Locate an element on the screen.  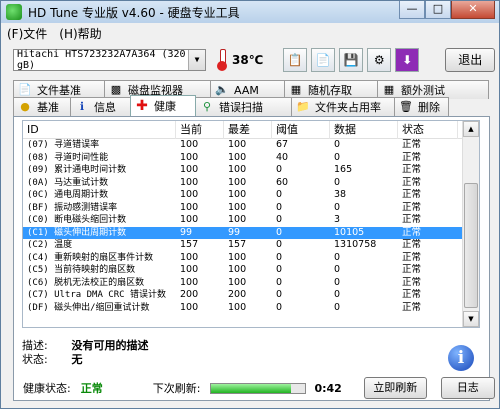
column-header-worst: 最差 is located at coordinates (248, 130).